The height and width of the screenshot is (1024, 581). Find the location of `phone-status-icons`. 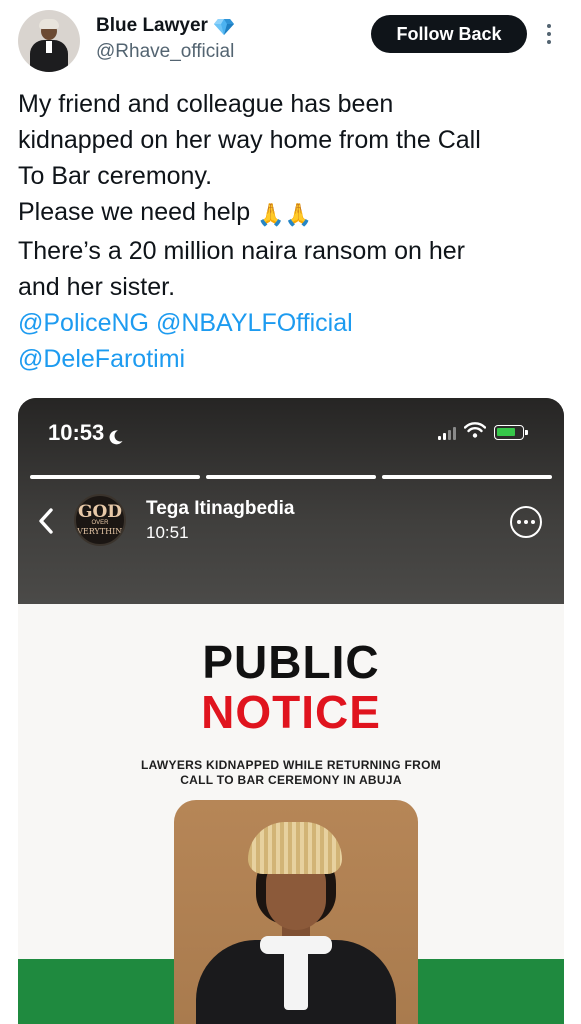

phone-status-icons is located at coordinates (483, 432).